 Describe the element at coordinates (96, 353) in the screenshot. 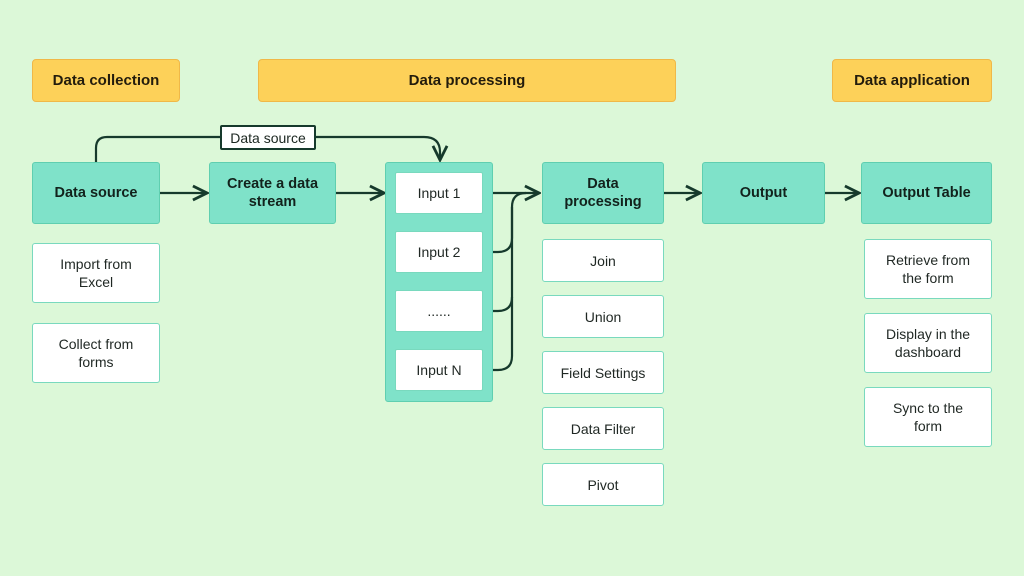

I see `option-collect-from-forms: Collect from forms` at that location.